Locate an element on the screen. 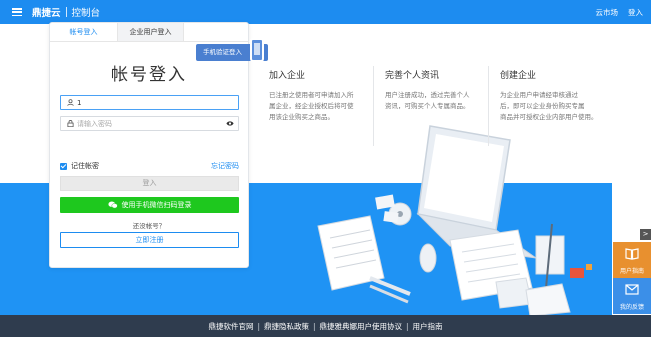 This screenshot has width=651, height=337. register-button: 立即注册 is located at coordinates (149, 240).